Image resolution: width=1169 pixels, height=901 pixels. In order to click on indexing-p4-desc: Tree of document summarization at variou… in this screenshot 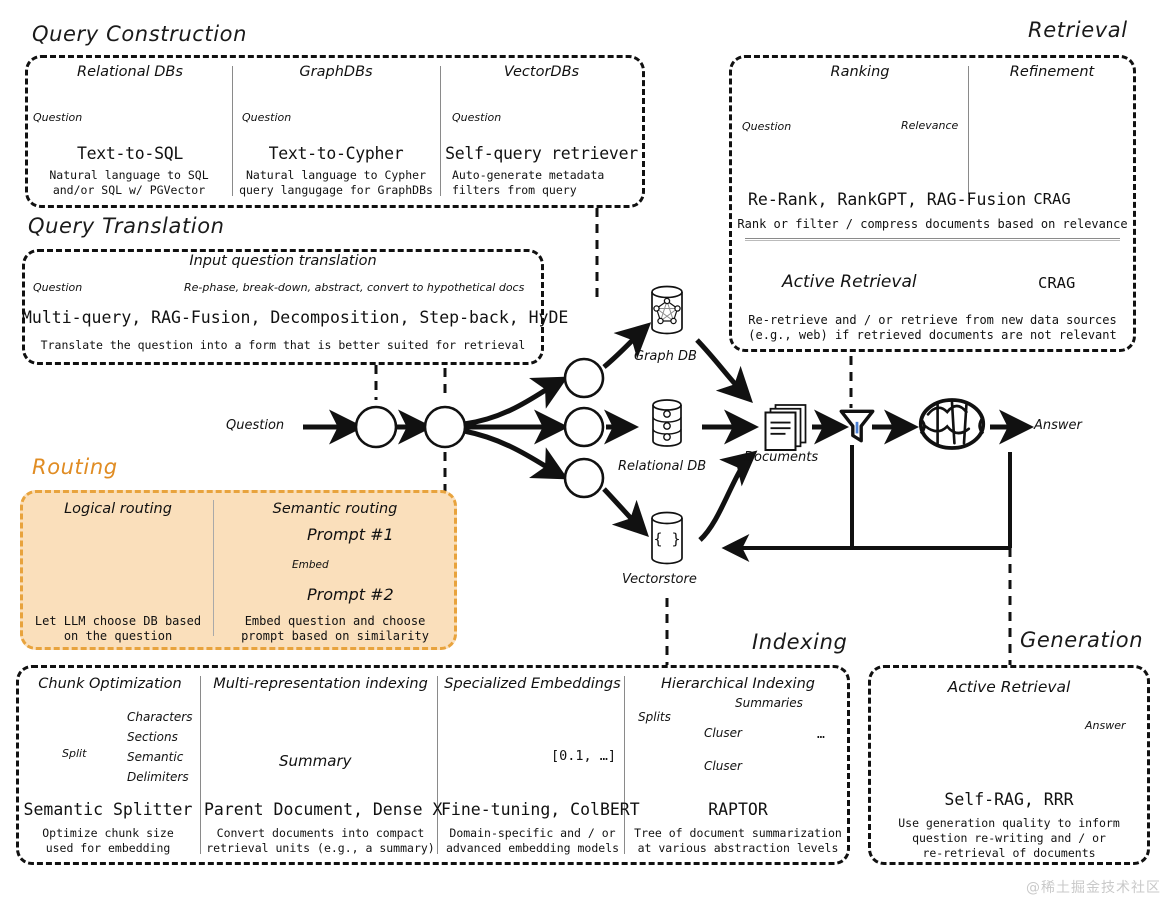, I will do `click(738, 840)`.